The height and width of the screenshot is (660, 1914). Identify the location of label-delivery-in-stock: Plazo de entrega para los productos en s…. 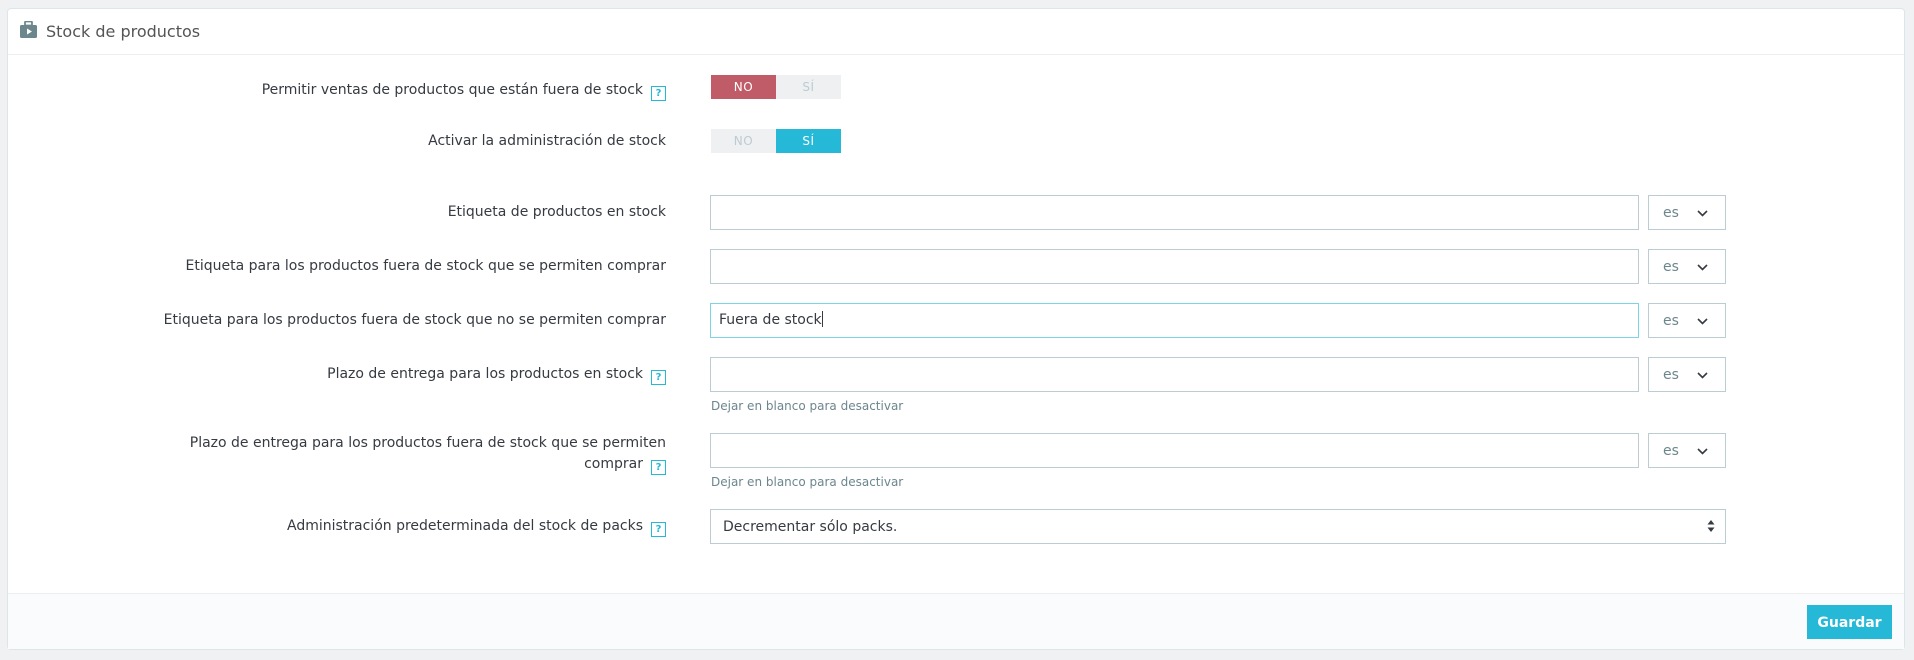
(496, 374).